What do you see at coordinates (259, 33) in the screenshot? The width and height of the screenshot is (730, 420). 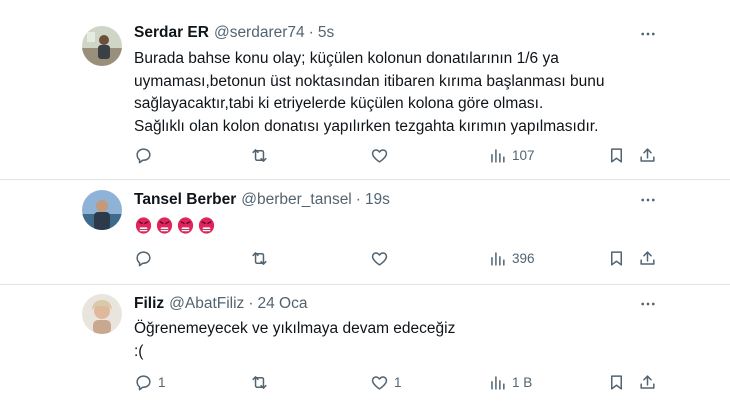 I see `user-handle: @serdarer74` at bounding box center [259, 33].